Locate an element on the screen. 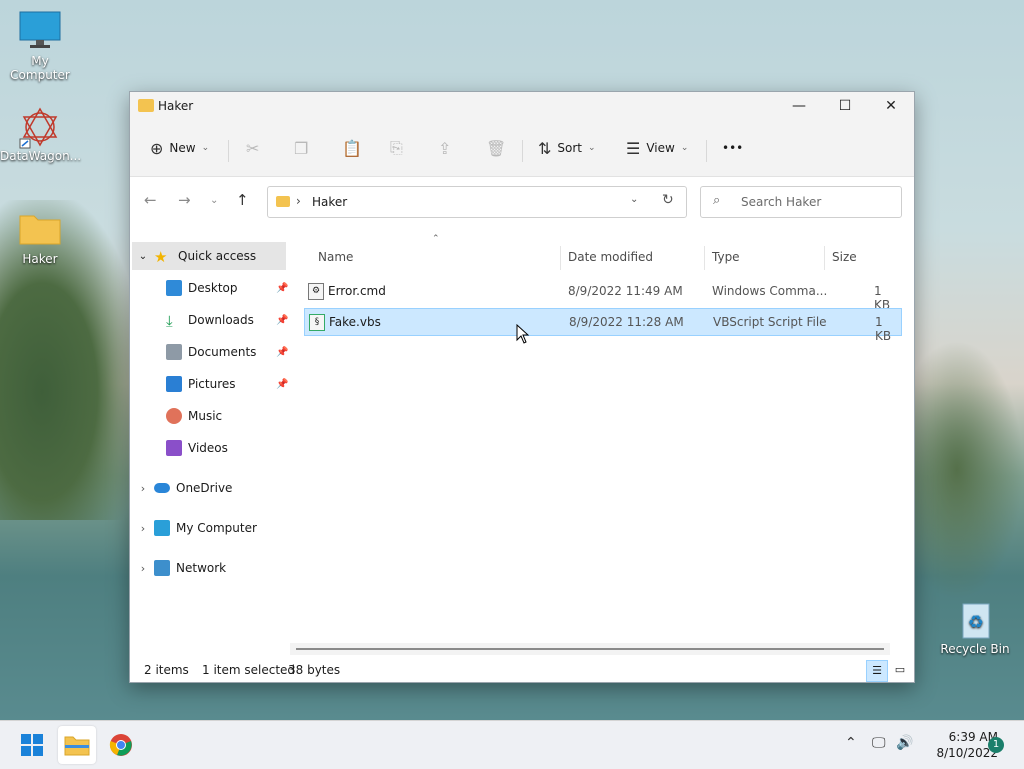  nav-my-computer: › My Computer is located at coordinates (209, 528).